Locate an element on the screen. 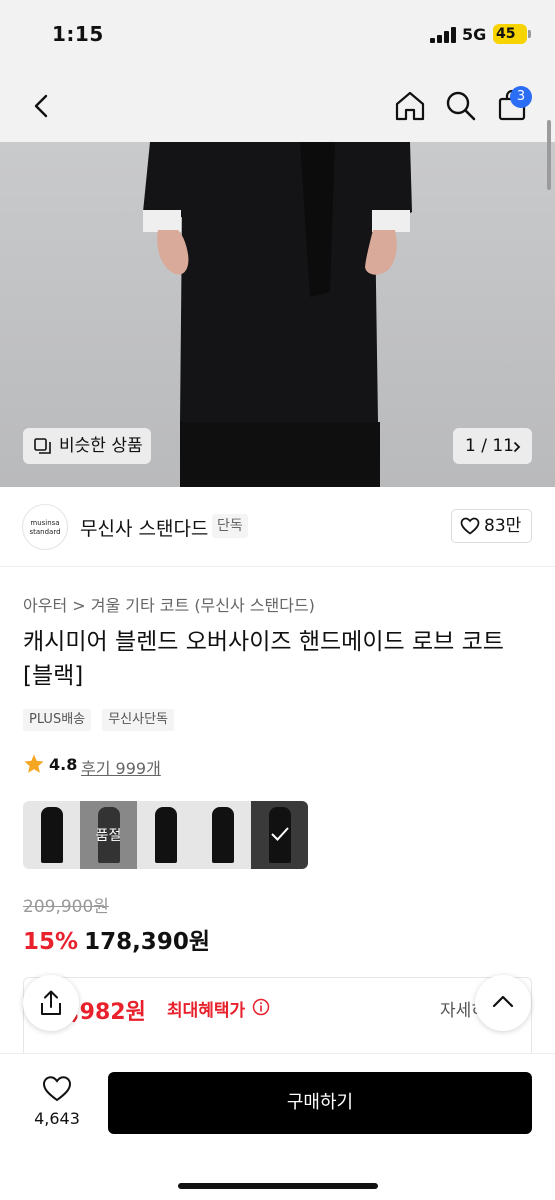  brand-logo-line2: standard is located at coordinates (45, 532).